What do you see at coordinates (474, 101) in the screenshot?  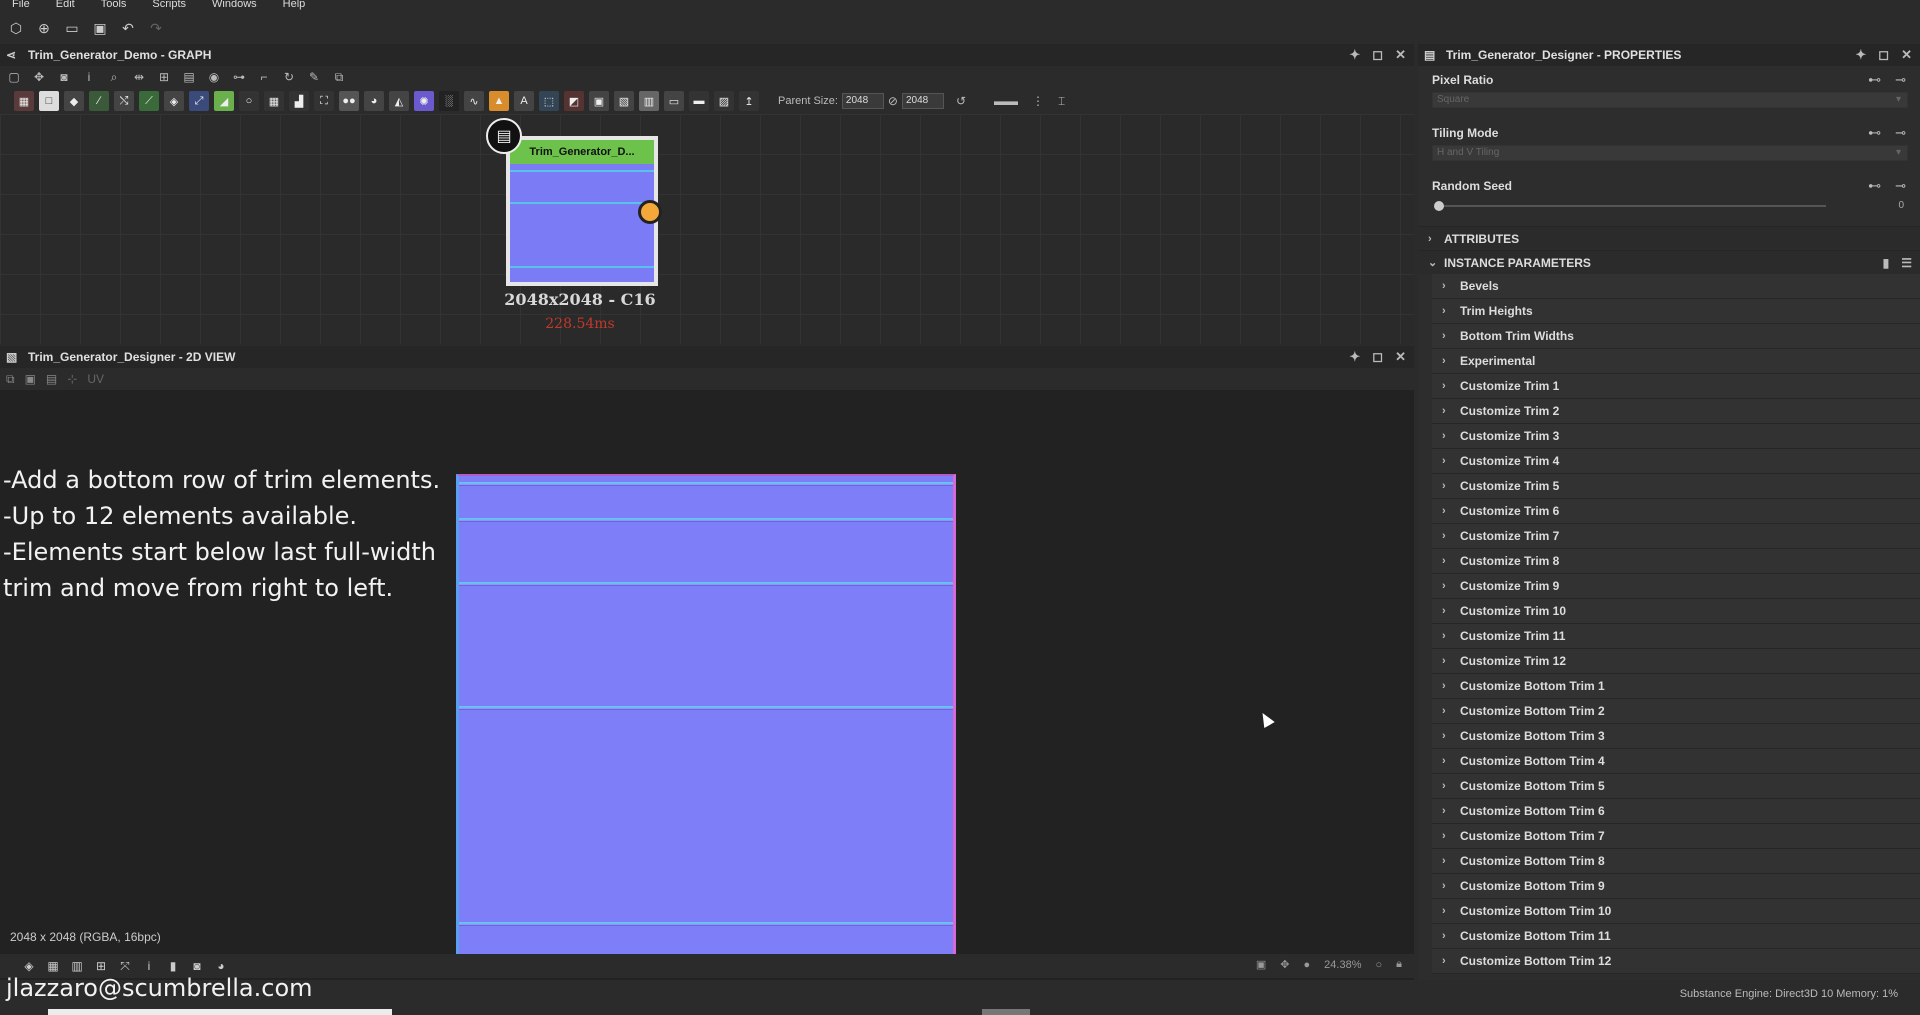 I see `wave-icon: ∿` at bounding box center [474, 101].